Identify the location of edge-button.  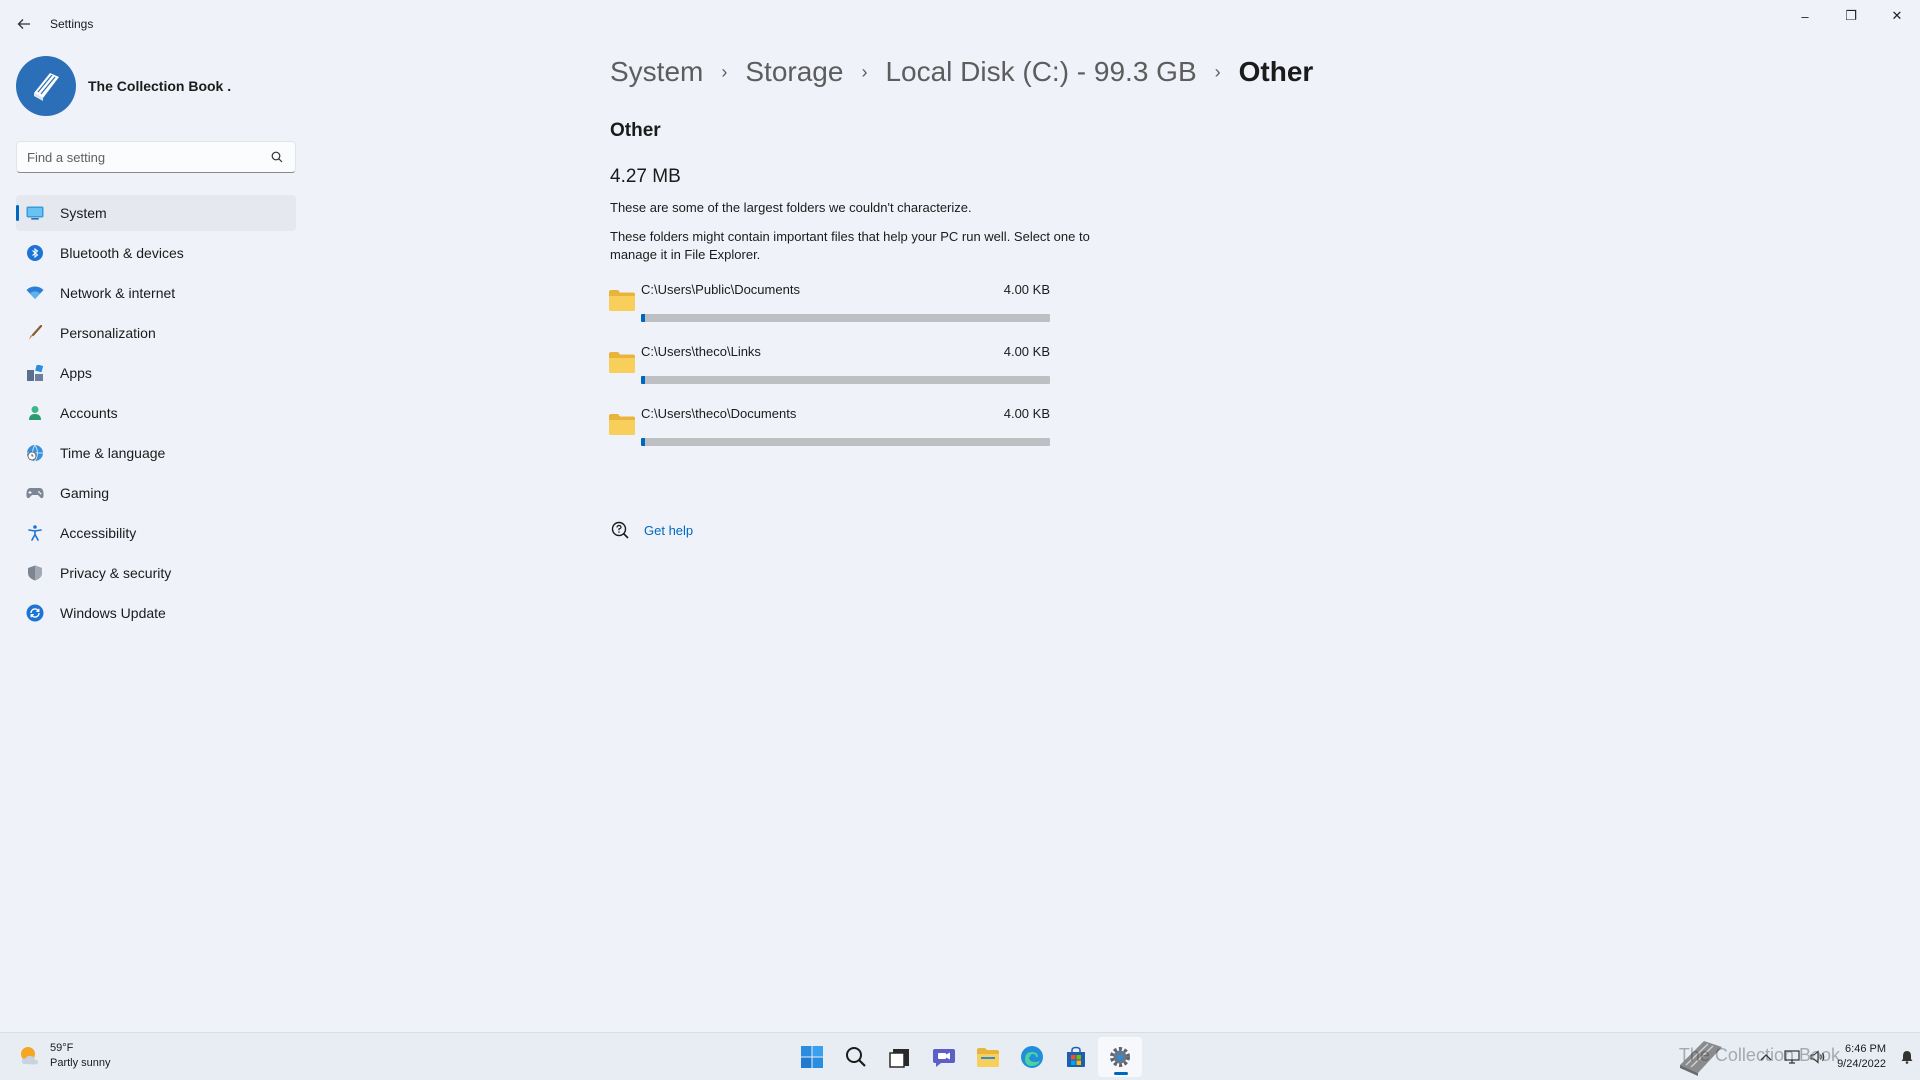
(1032, 1057).